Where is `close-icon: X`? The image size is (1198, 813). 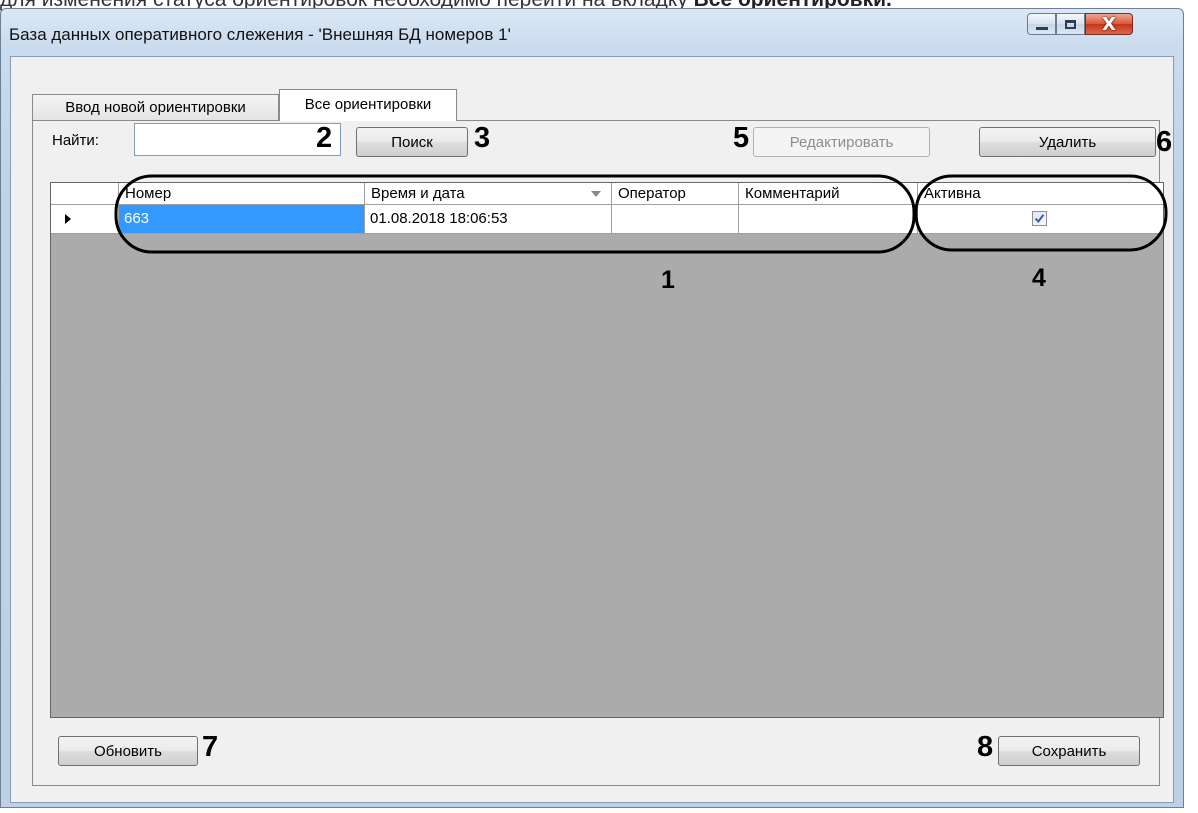
close-icon: X is located at coordinates (1109, 24).